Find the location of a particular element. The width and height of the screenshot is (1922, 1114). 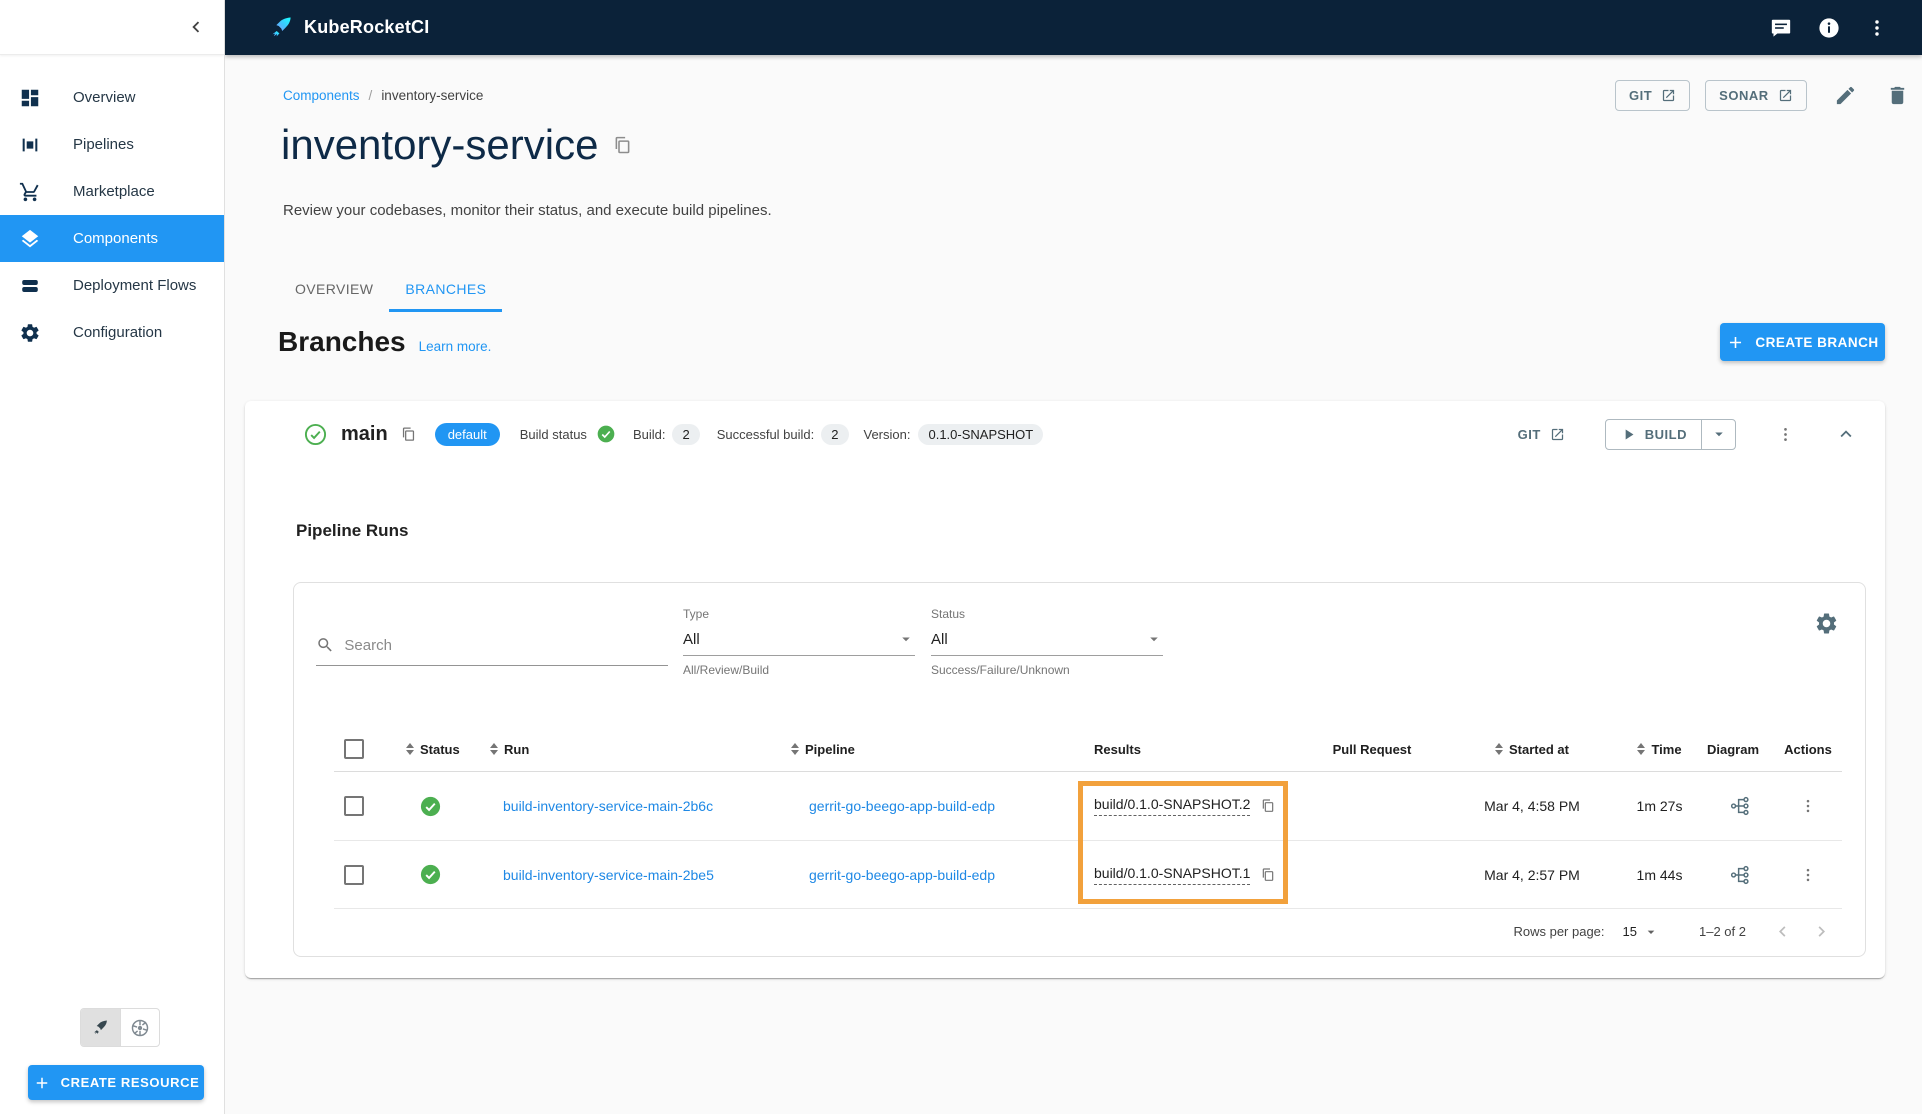

column-header-status: Status is located at coordinates (448, 749).